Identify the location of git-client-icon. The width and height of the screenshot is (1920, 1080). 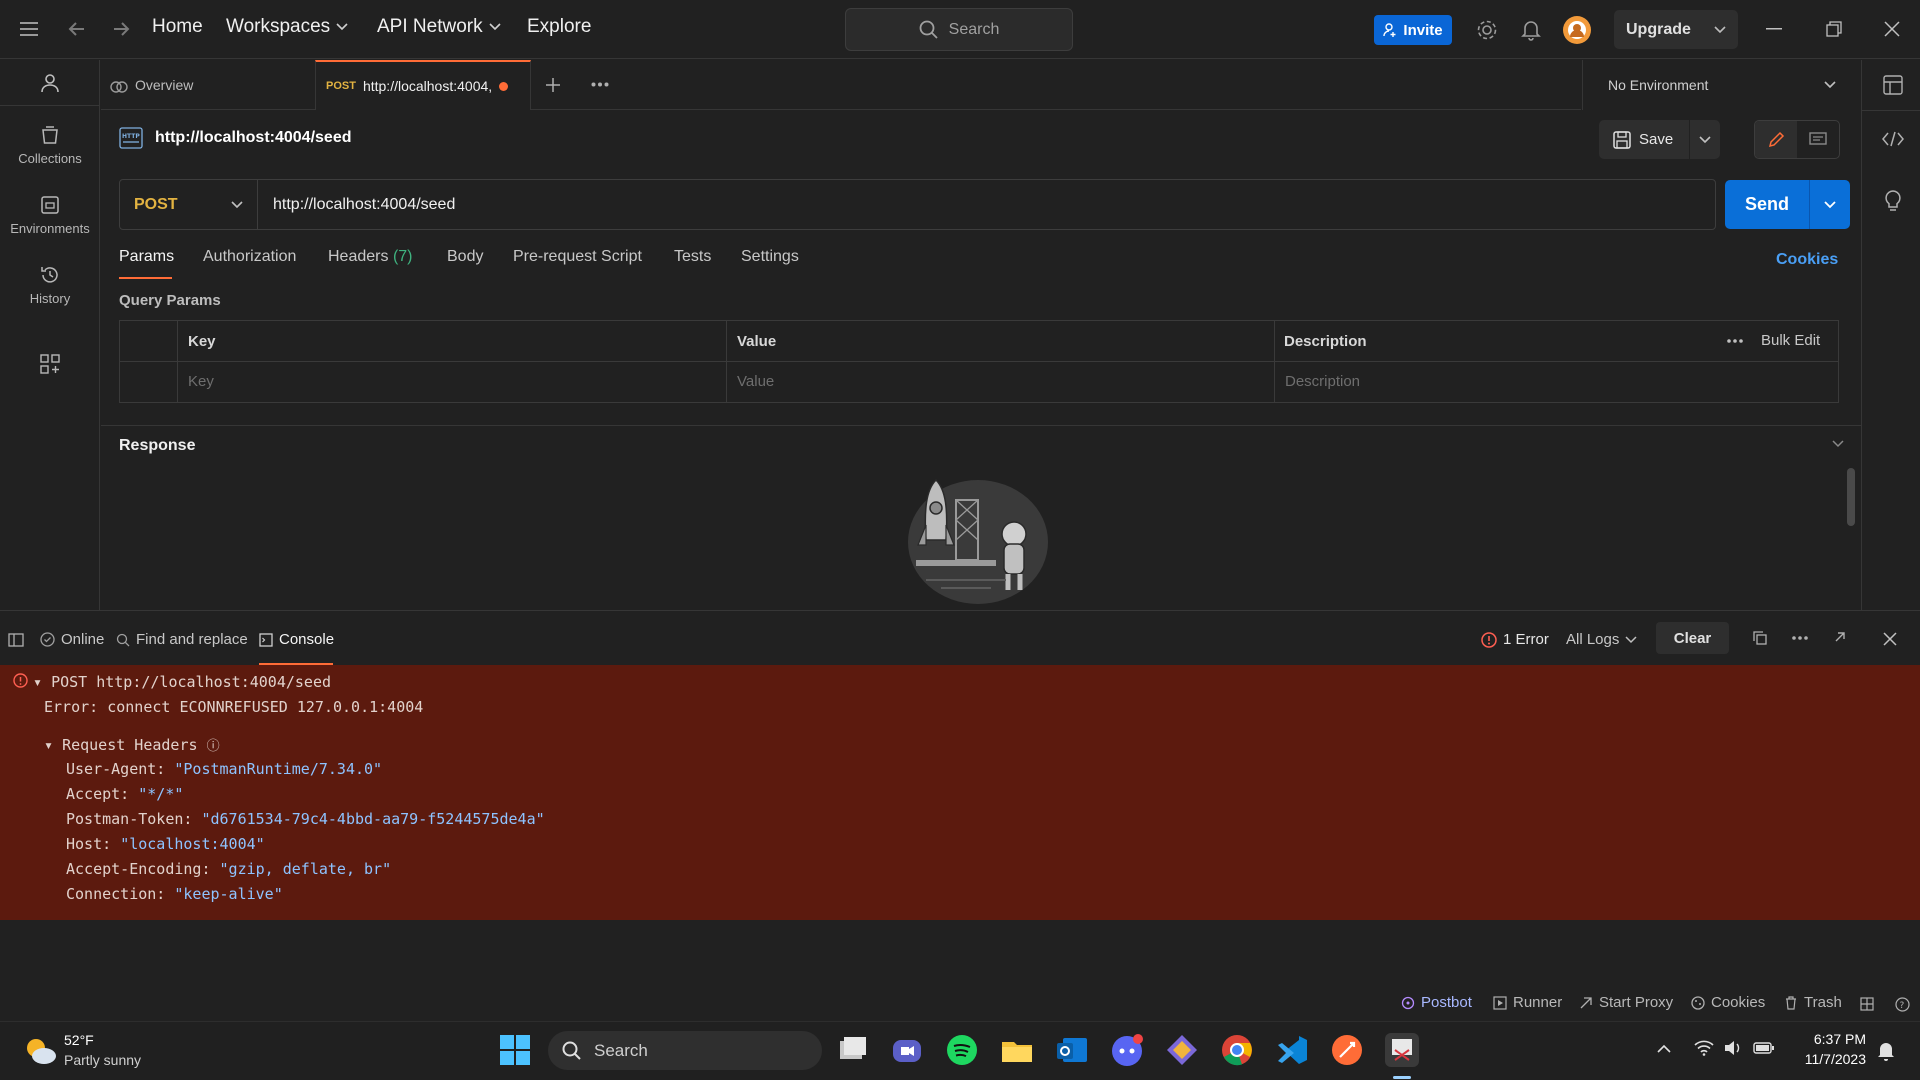
(1182, 1050).